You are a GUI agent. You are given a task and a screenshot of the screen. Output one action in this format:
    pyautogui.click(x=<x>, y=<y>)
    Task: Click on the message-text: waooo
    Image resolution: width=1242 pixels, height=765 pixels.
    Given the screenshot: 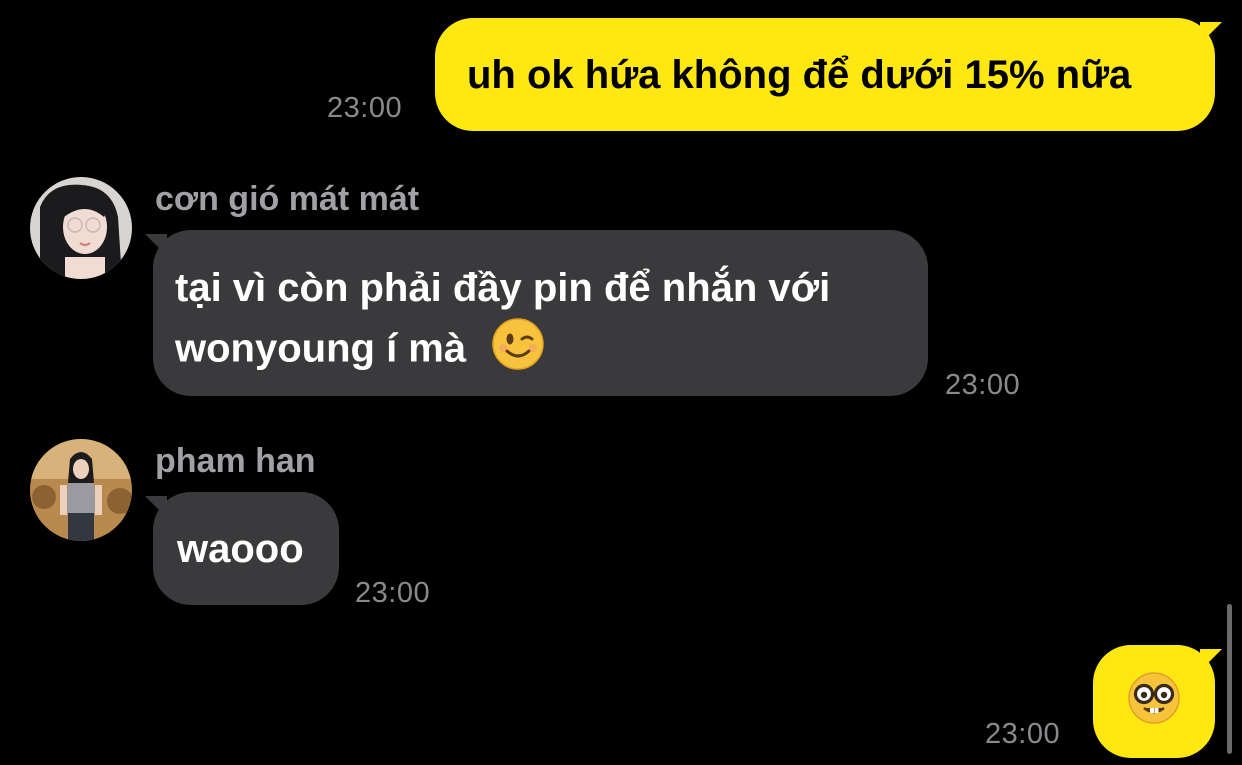 What is the action you would take?
    pyautogui.click(x=240, y=548)
    